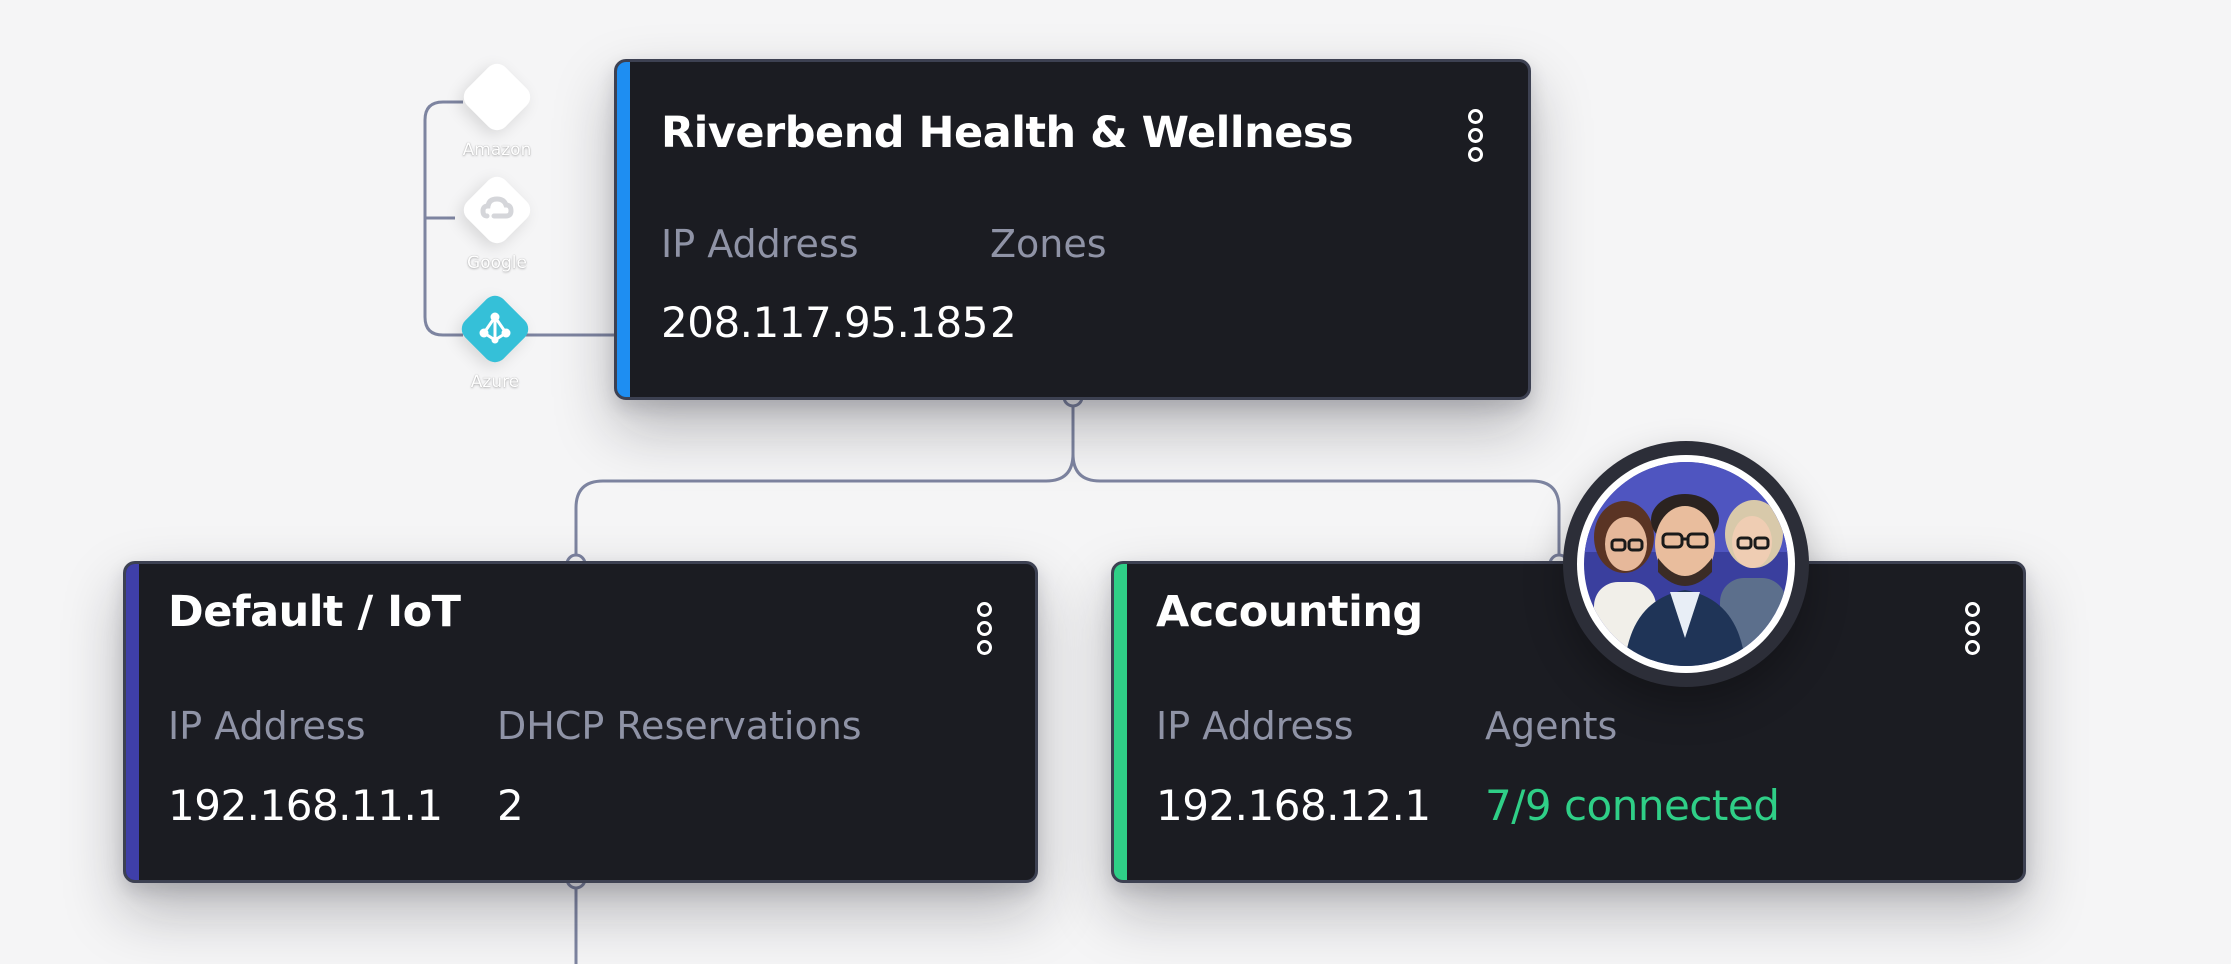  Describe the element at coordinates (495, 382) in the screenshot. I see `provider-label-azure: Azure` at that location.